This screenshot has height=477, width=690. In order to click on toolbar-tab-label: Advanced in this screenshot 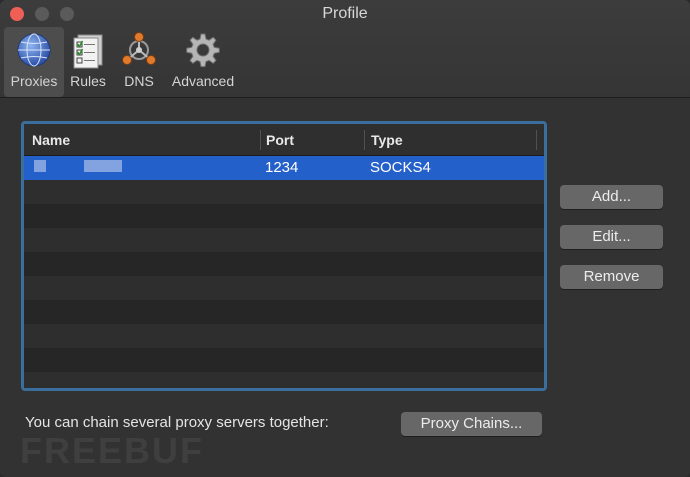, I will do `click(203, 81)`.